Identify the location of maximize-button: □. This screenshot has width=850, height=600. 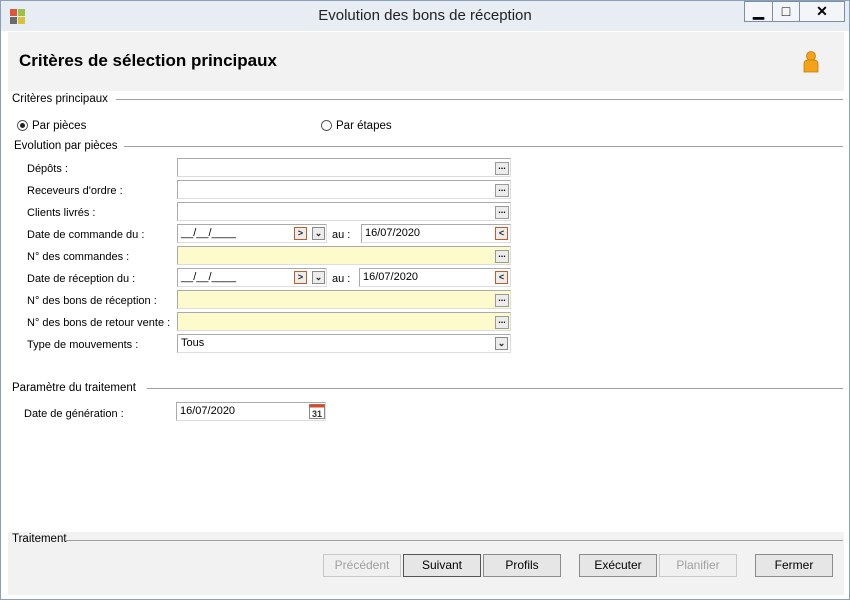
(786, 11).